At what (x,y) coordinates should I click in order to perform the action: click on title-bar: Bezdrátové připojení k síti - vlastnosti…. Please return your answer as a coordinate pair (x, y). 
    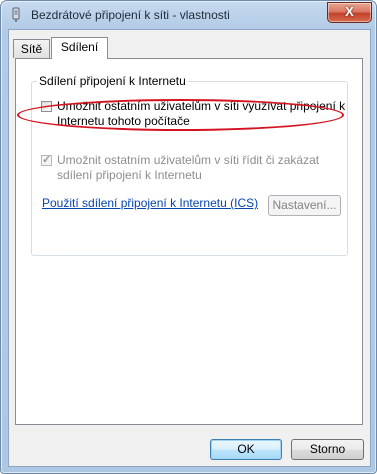
    Looking at the image, I should click on (188, 15).